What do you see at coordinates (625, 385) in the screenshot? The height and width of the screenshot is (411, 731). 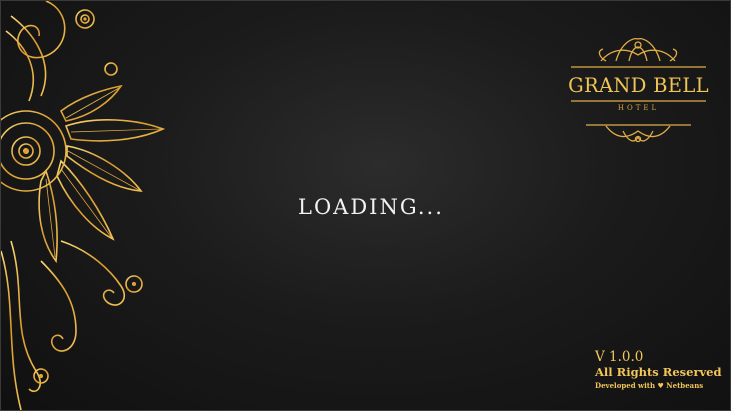 I see `developed-prefix: Developed with` at bounding box center [625, 385].